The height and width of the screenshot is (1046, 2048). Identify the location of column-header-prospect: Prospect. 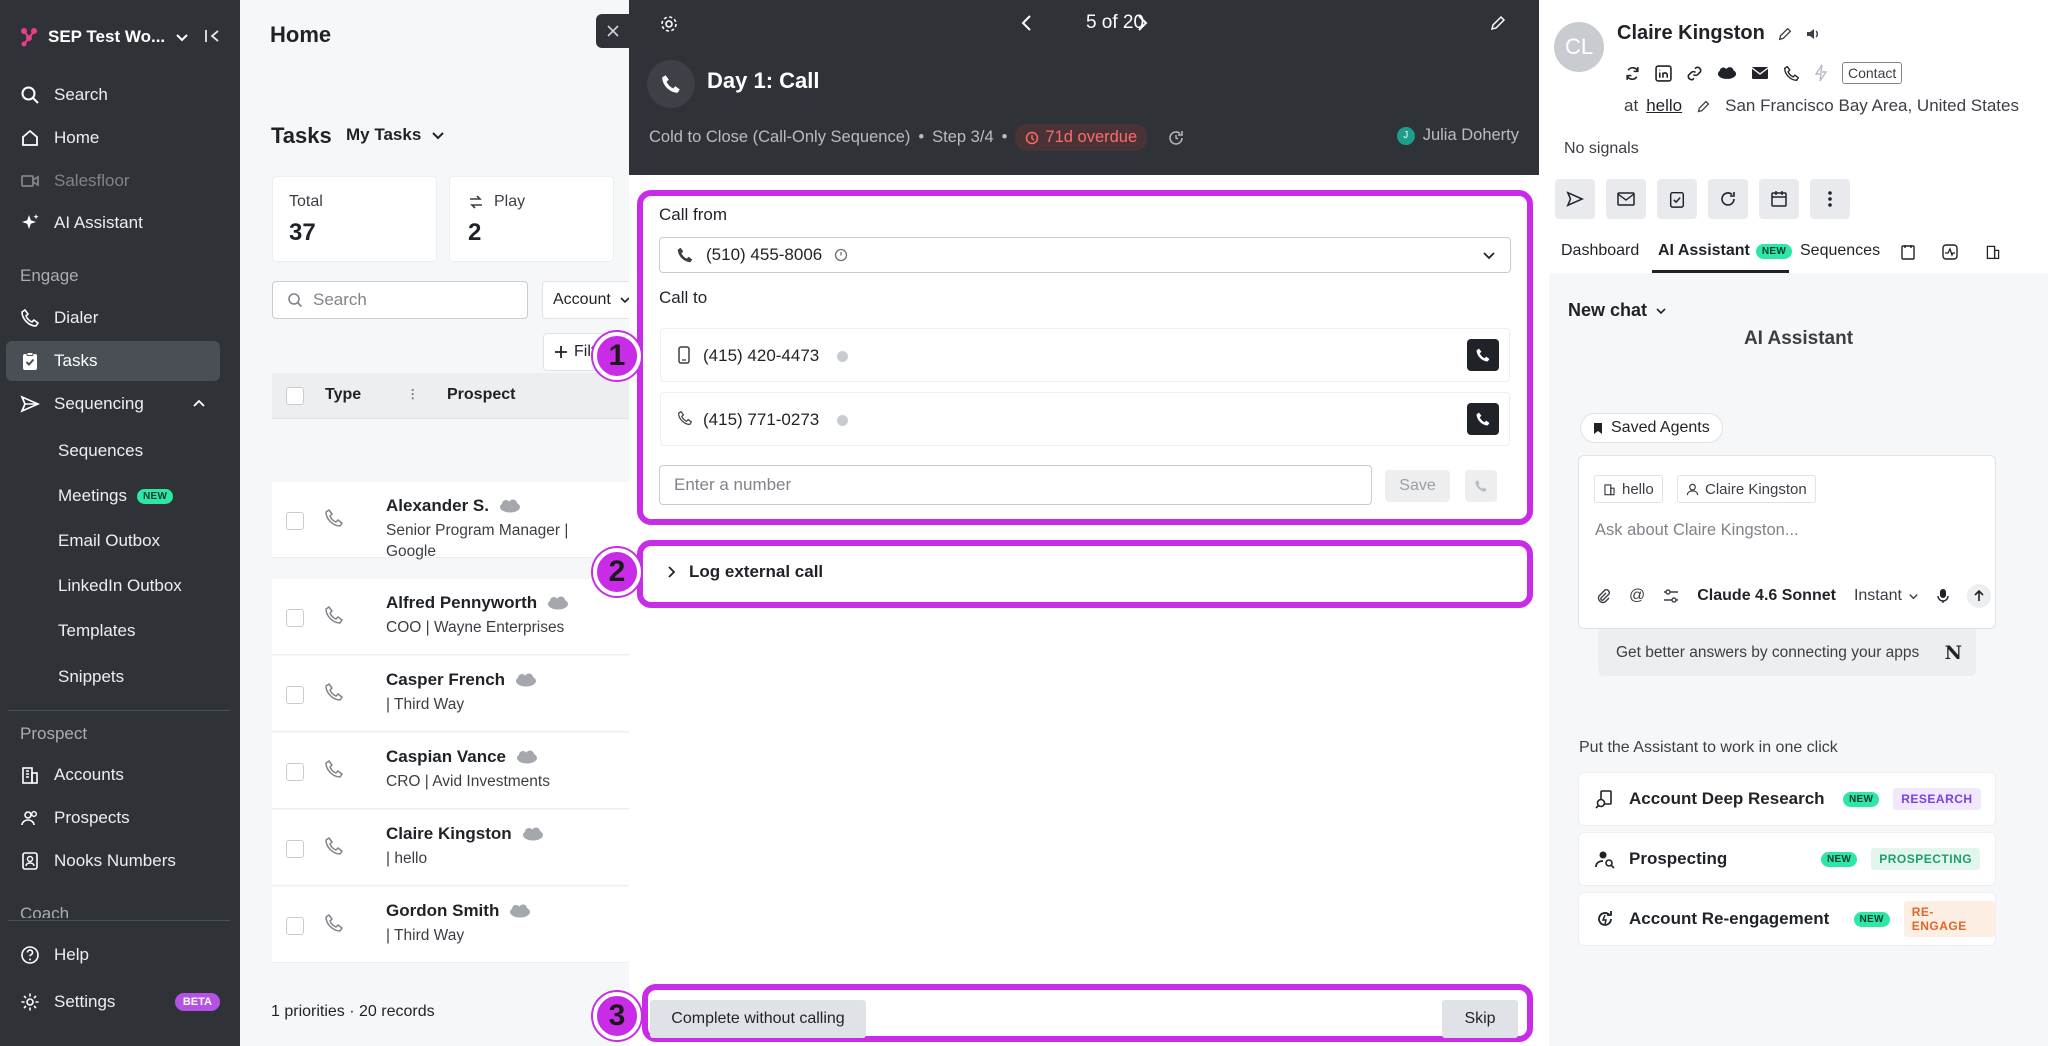
(481, 395).